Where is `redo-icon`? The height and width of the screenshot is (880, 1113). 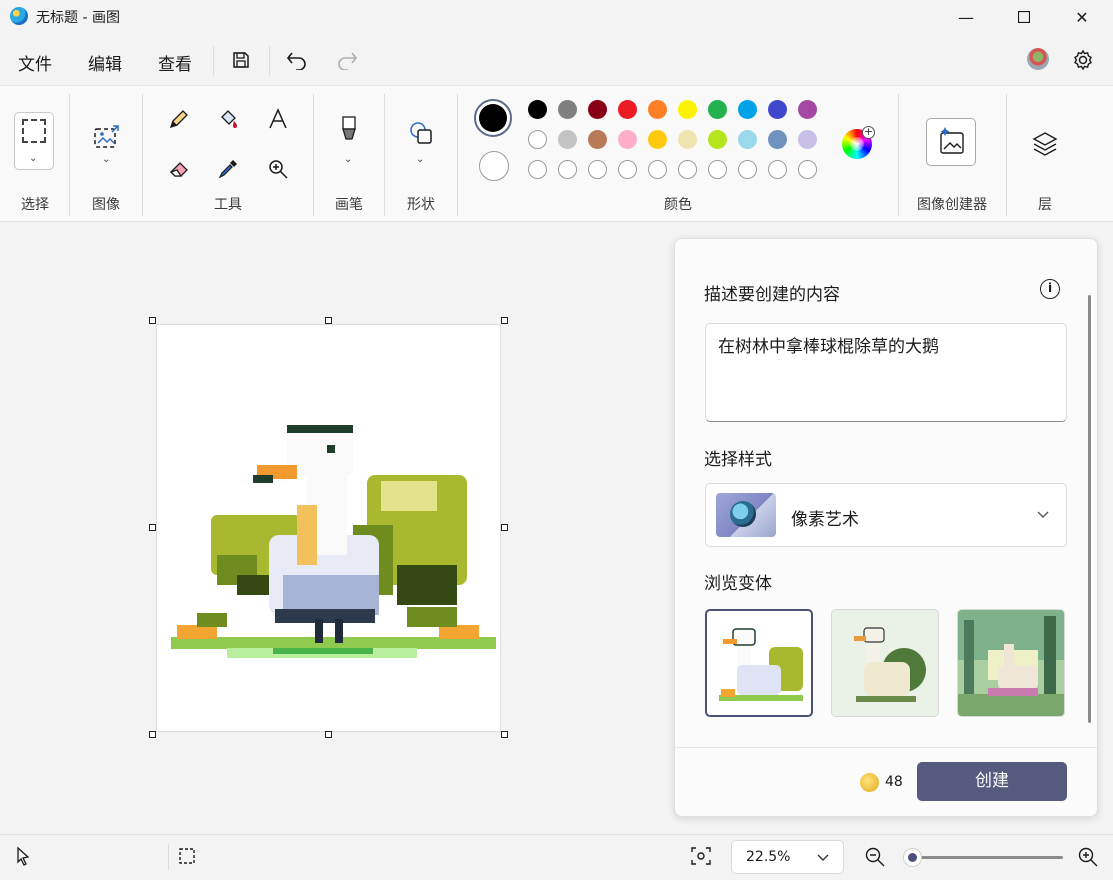
redo-icon is located at coordinates (348, 61).